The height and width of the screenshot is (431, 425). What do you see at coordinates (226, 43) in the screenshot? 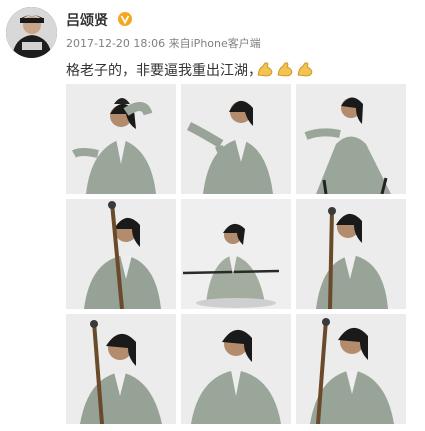
I see `post-source: iPhone客户端` at bounding box center [226, 43].